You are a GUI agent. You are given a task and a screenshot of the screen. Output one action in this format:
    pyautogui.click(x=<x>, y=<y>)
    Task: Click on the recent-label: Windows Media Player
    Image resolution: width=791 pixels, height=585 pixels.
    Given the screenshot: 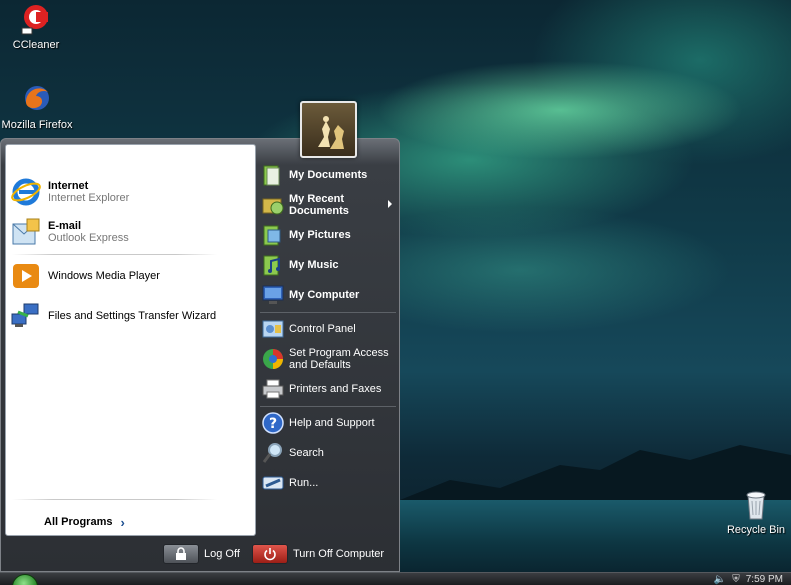 What is the action you would take?
    pyautogui.click(x=104, y=276)
    